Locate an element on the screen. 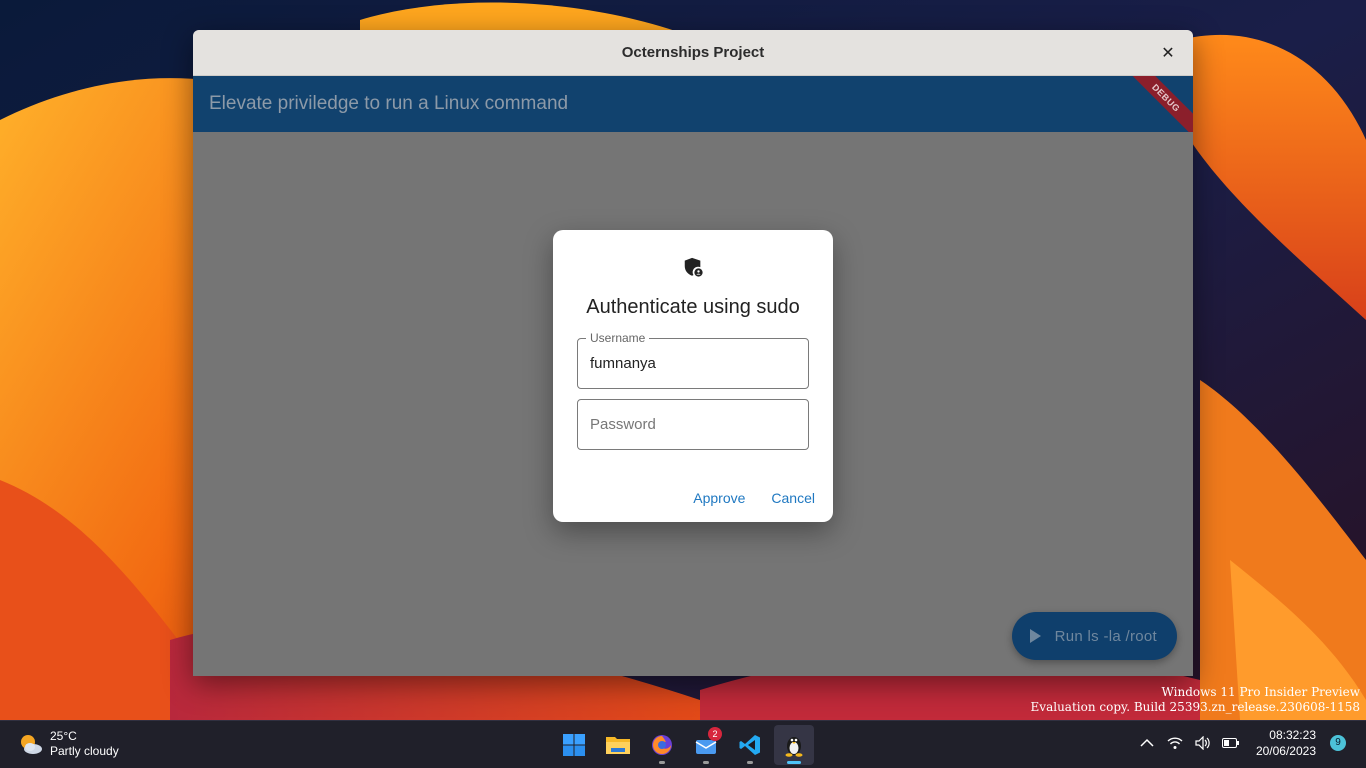 This screenshot has height=768, width=1366. password-field: Password is located at coordinates (693, 424).